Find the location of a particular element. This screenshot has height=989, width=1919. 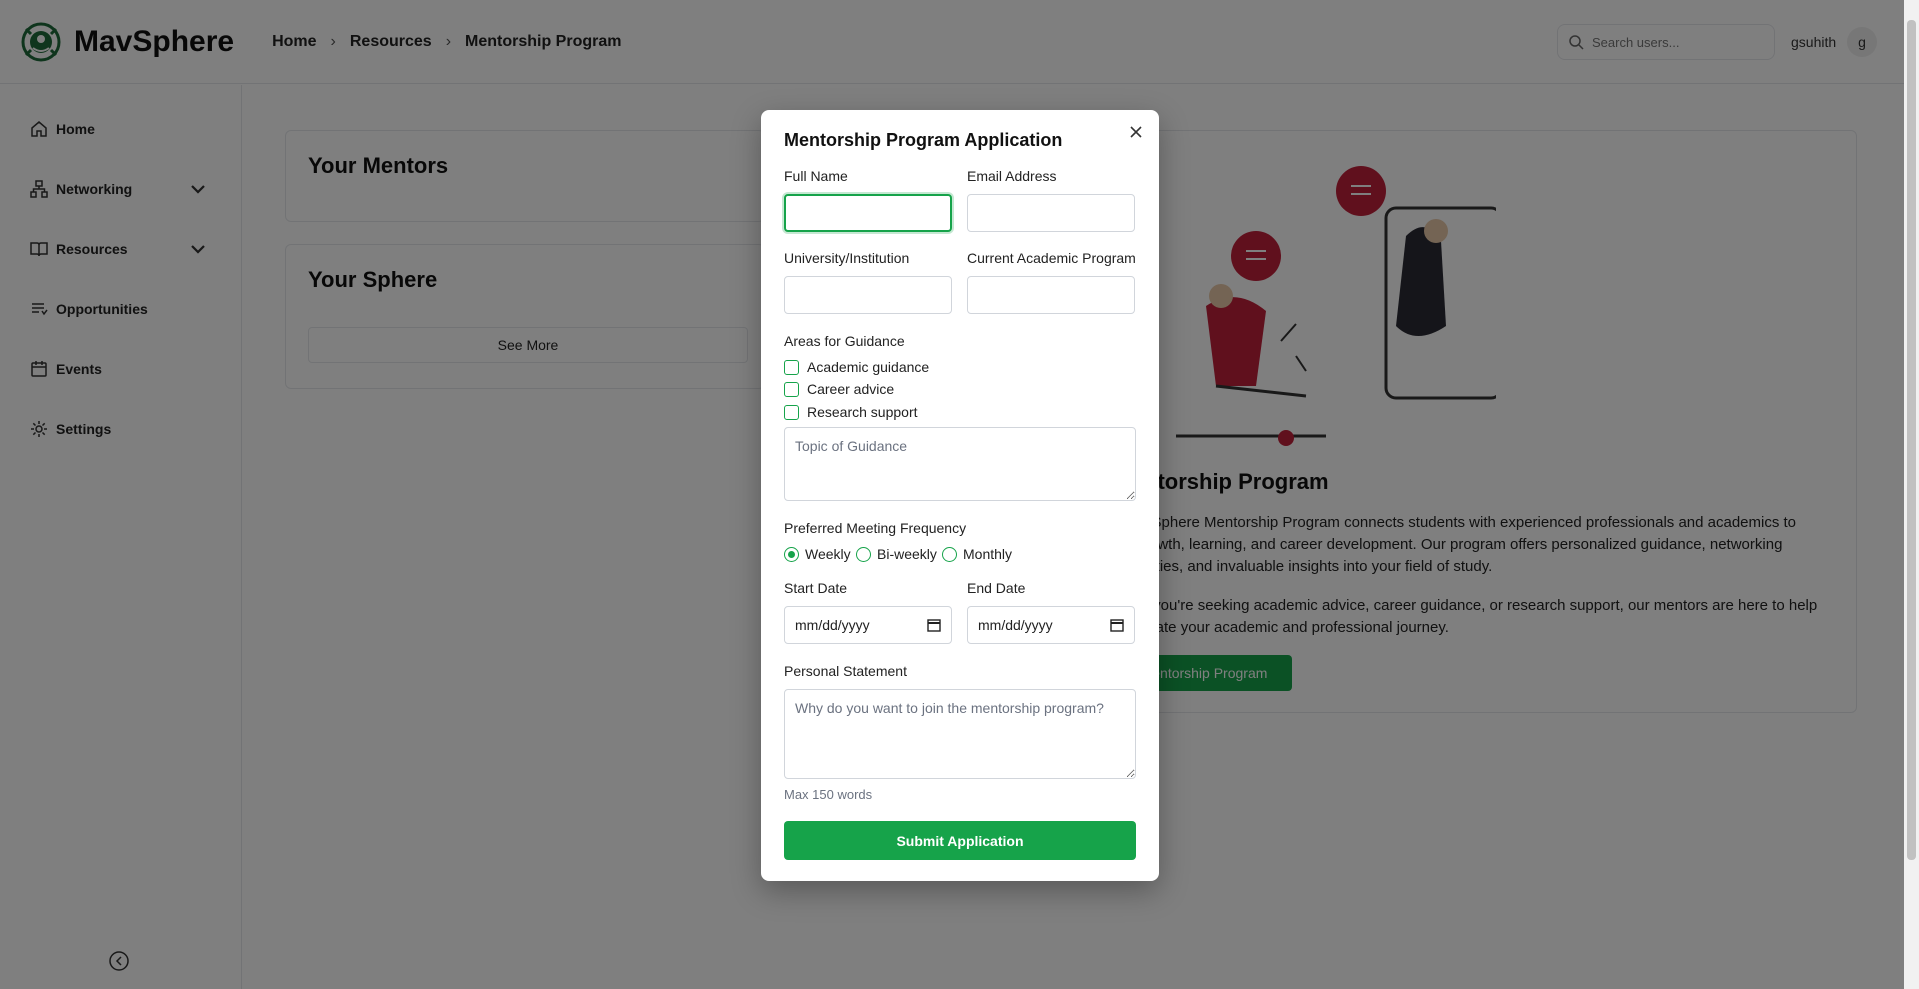

end-date-field: mm/dd/yyyy is located at coordinates (1051, 625).